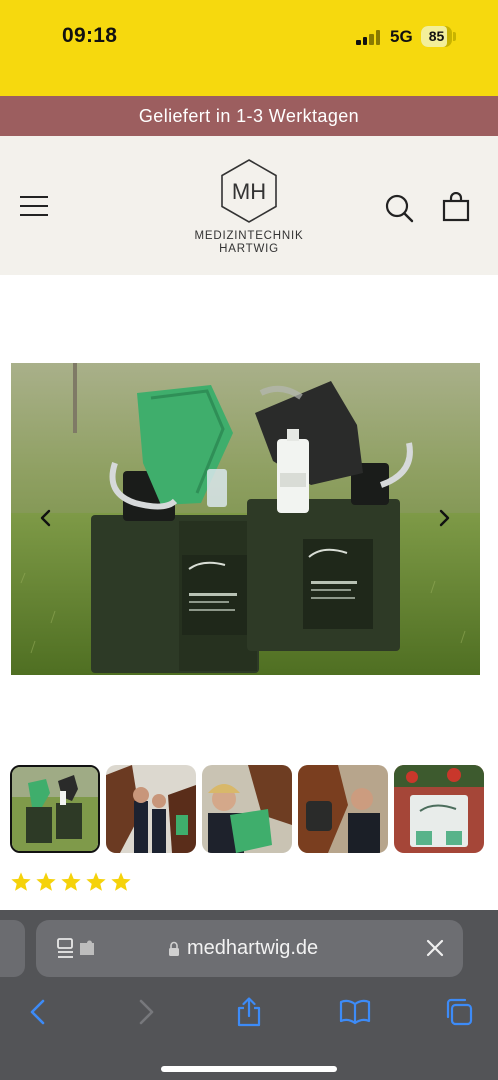 The height and width of the screenshot is (1080, 498). I want to click on previous-tab-card, so click(12, 948).